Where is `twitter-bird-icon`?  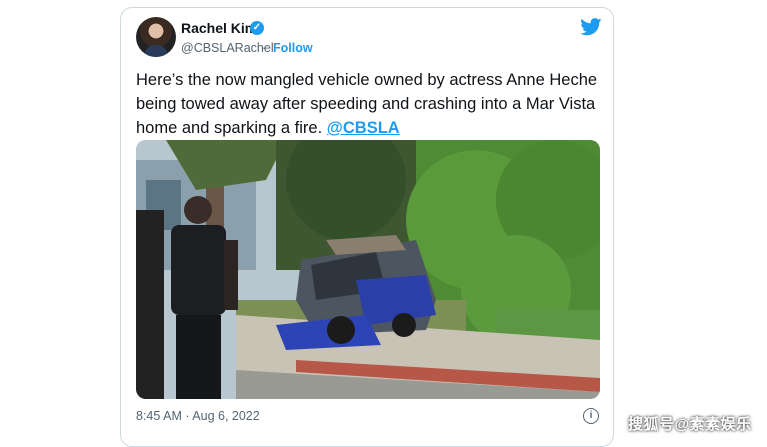 twitter-bird-icon is located at coordinates (591, 27).